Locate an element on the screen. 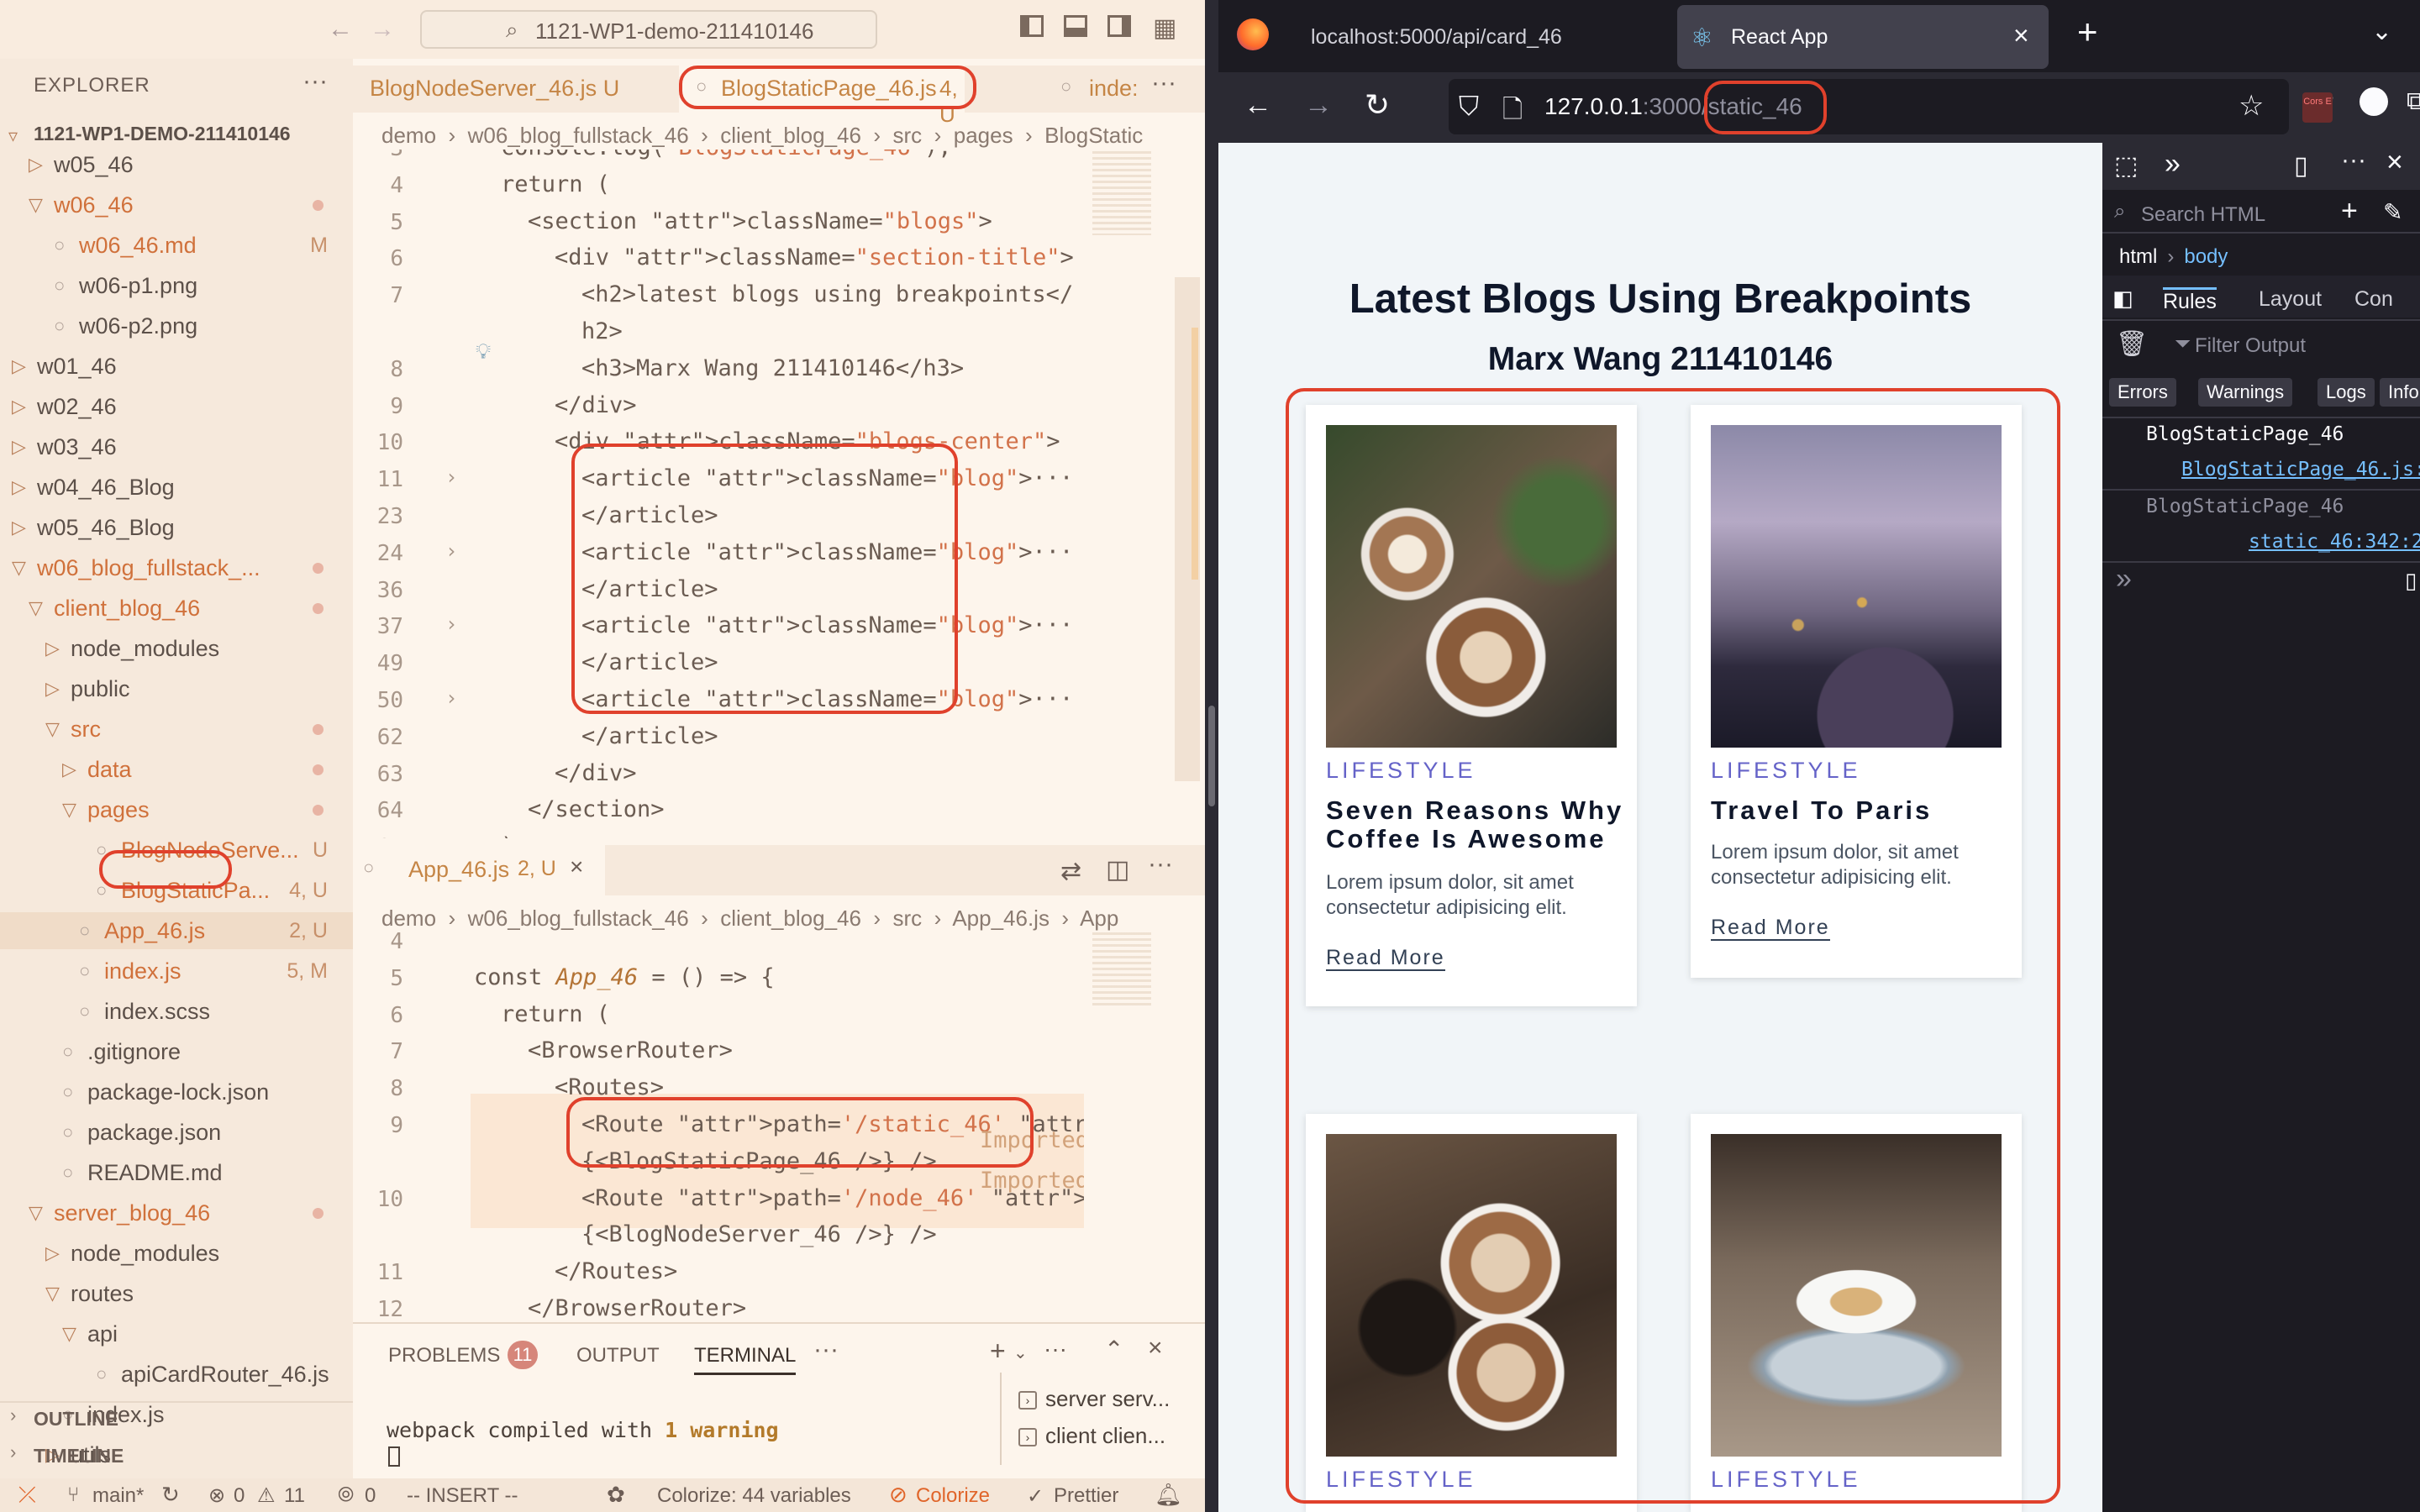 The height and width of the screenshot is (1512, 2420). tree-item: ▽ src is located at coordinates (176, 729).